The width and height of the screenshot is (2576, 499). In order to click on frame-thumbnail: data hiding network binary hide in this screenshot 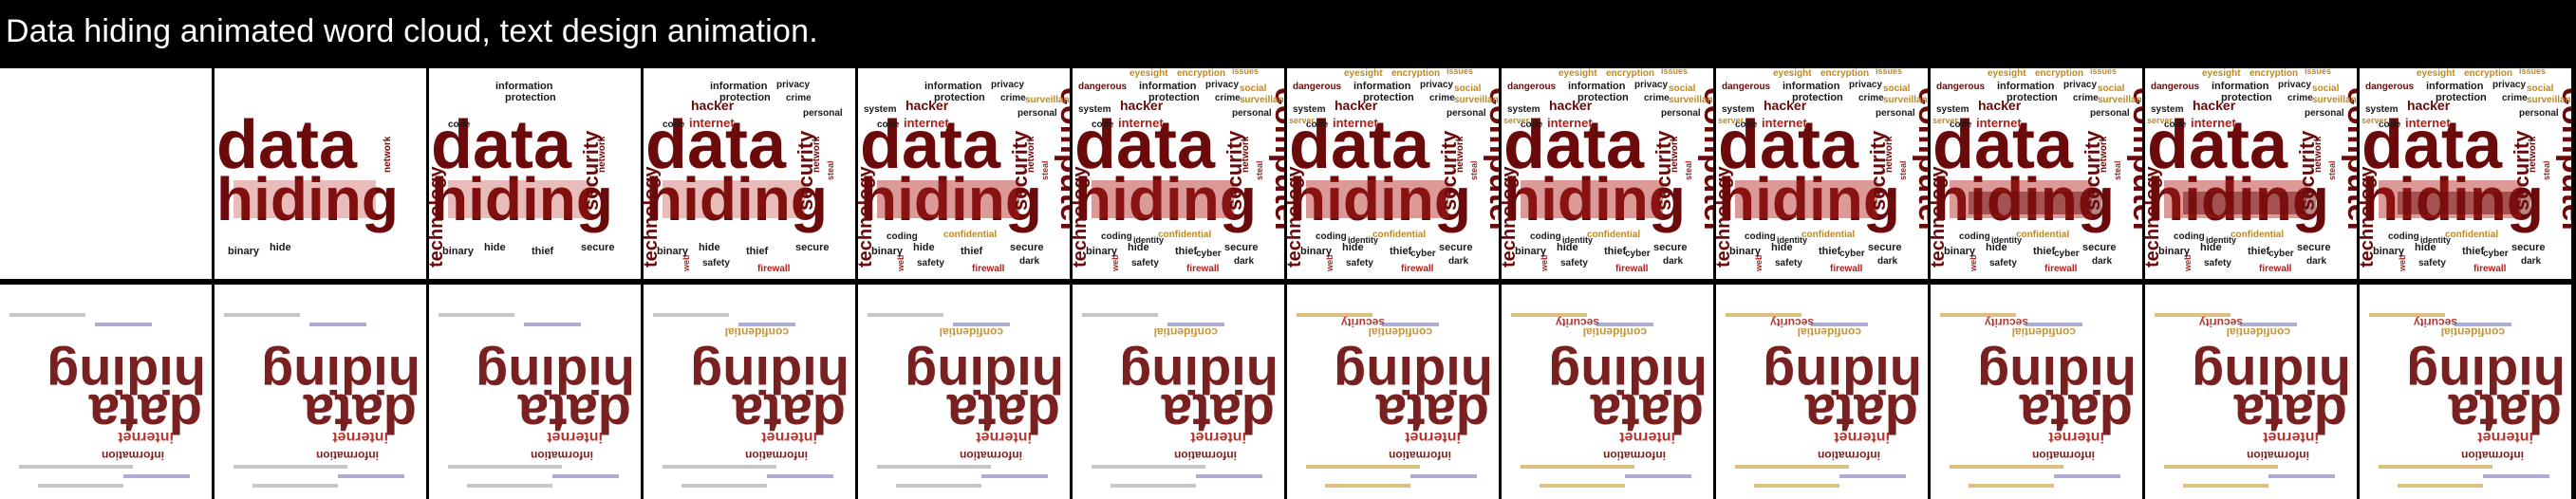, I will do `click(321, 173)`.